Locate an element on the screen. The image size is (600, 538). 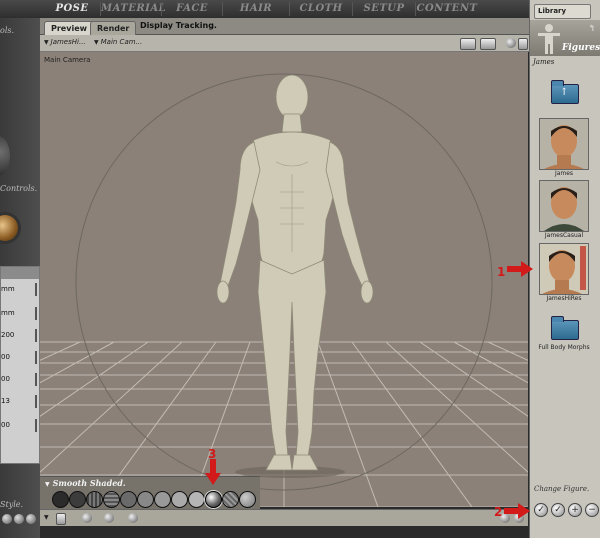
room-tab-setup: SETUP is located at coordinates (384, 9).